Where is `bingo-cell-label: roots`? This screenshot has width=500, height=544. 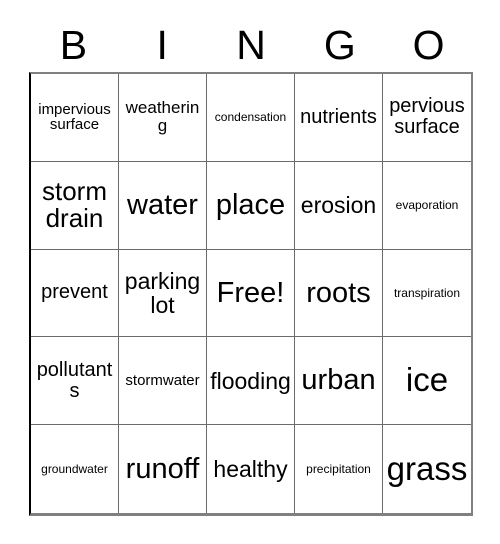
bingo-cell-label: roots is located at coordinates (338, 292).